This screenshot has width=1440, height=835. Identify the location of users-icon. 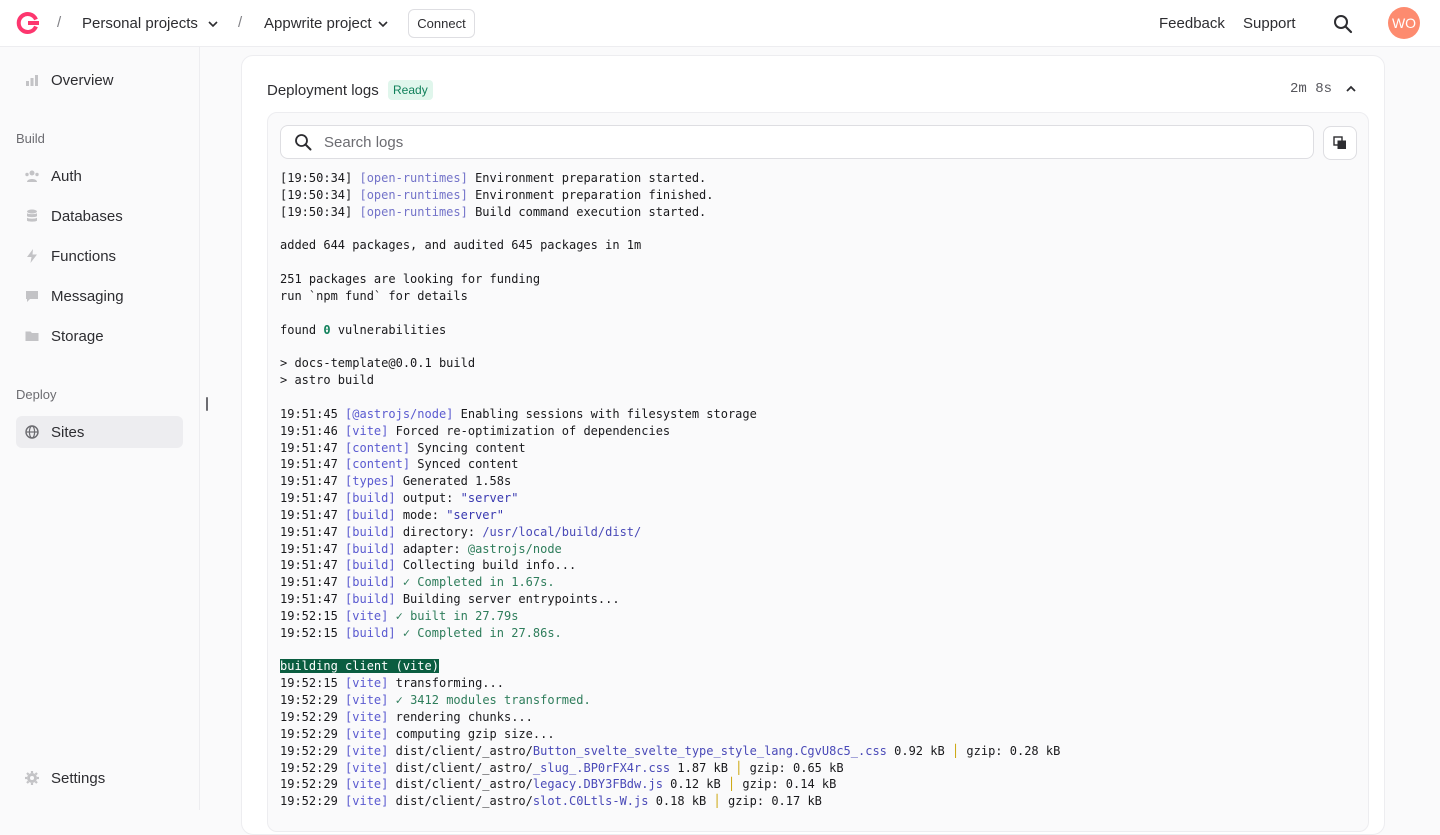
(32, 176).